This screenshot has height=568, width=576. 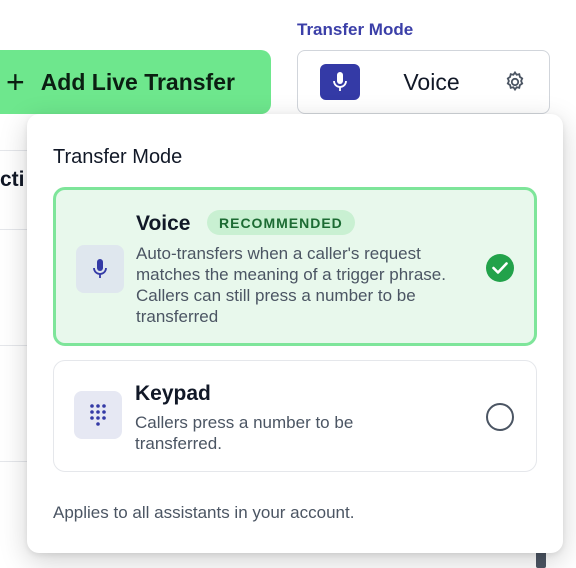 I want to click on dropdown-title: Transfer Mode, so click(x=118, y=157).